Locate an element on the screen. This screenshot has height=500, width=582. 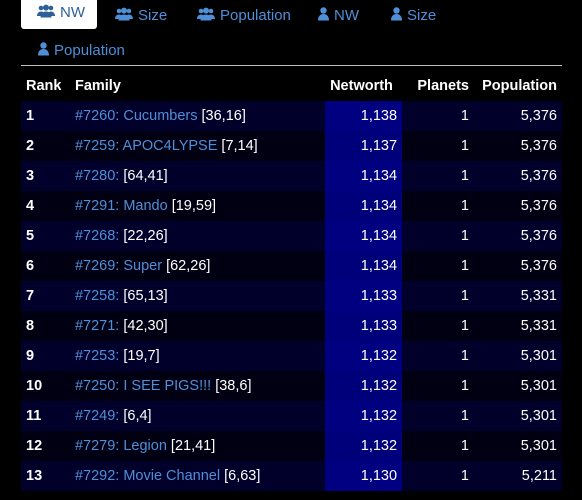
ranking-tabs: NW Size Population NW Size Population is located at coordinates (291, 32).